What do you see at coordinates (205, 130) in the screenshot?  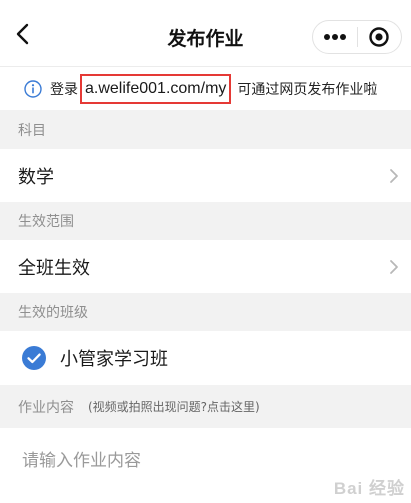 I see `subject-section-label: 科目` at bounding box center [205, 130].